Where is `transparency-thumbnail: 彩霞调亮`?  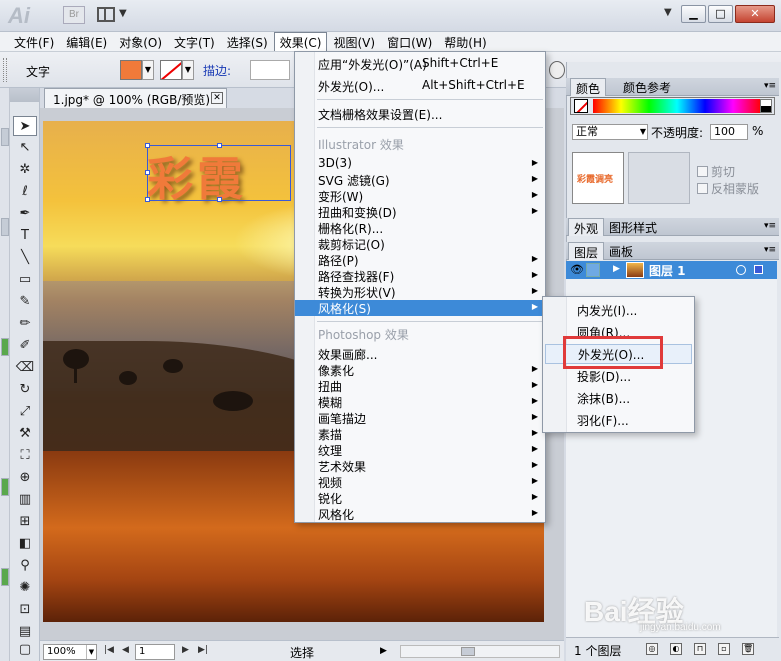 transparency-thumbnail: 彩霞调亮 is located at coordinates (598, 178).